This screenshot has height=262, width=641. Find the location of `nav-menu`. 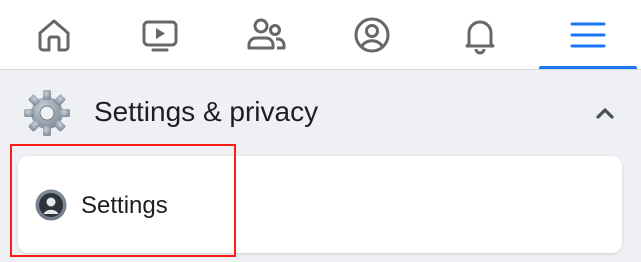

nav-menu is located at coordinates (588, 35).